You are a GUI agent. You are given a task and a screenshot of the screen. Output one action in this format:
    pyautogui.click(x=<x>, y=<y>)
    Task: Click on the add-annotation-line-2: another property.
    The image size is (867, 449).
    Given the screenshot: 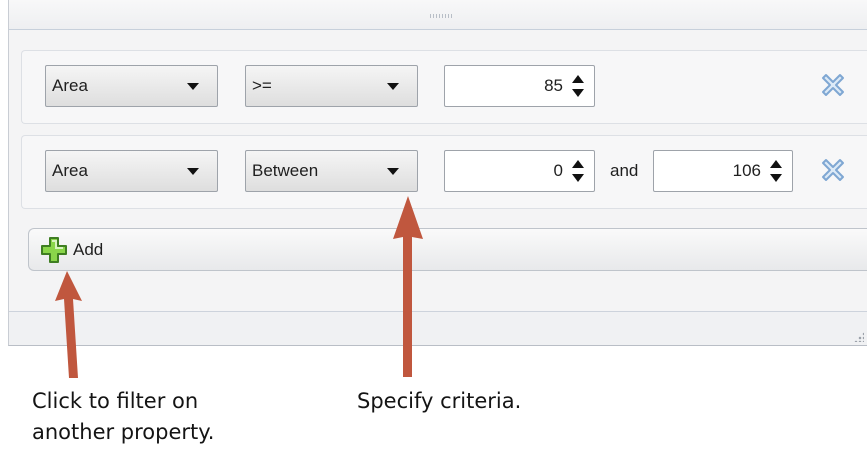 What is the action you would take?
    pyautogui.click(x=123, y=432)
    